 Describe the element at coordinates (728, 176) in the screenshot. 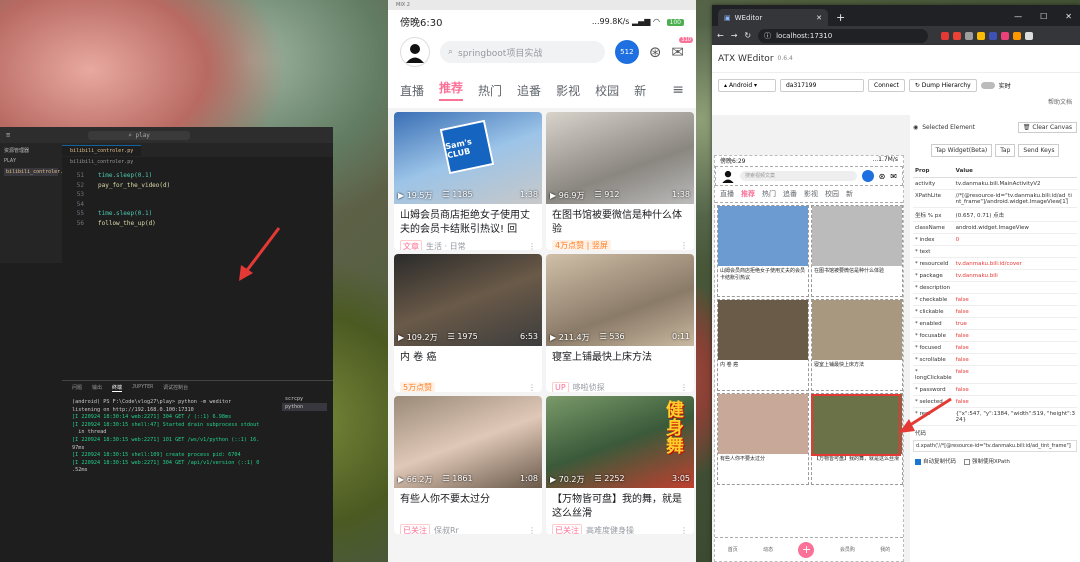

I see `mini-avatar` at that location.